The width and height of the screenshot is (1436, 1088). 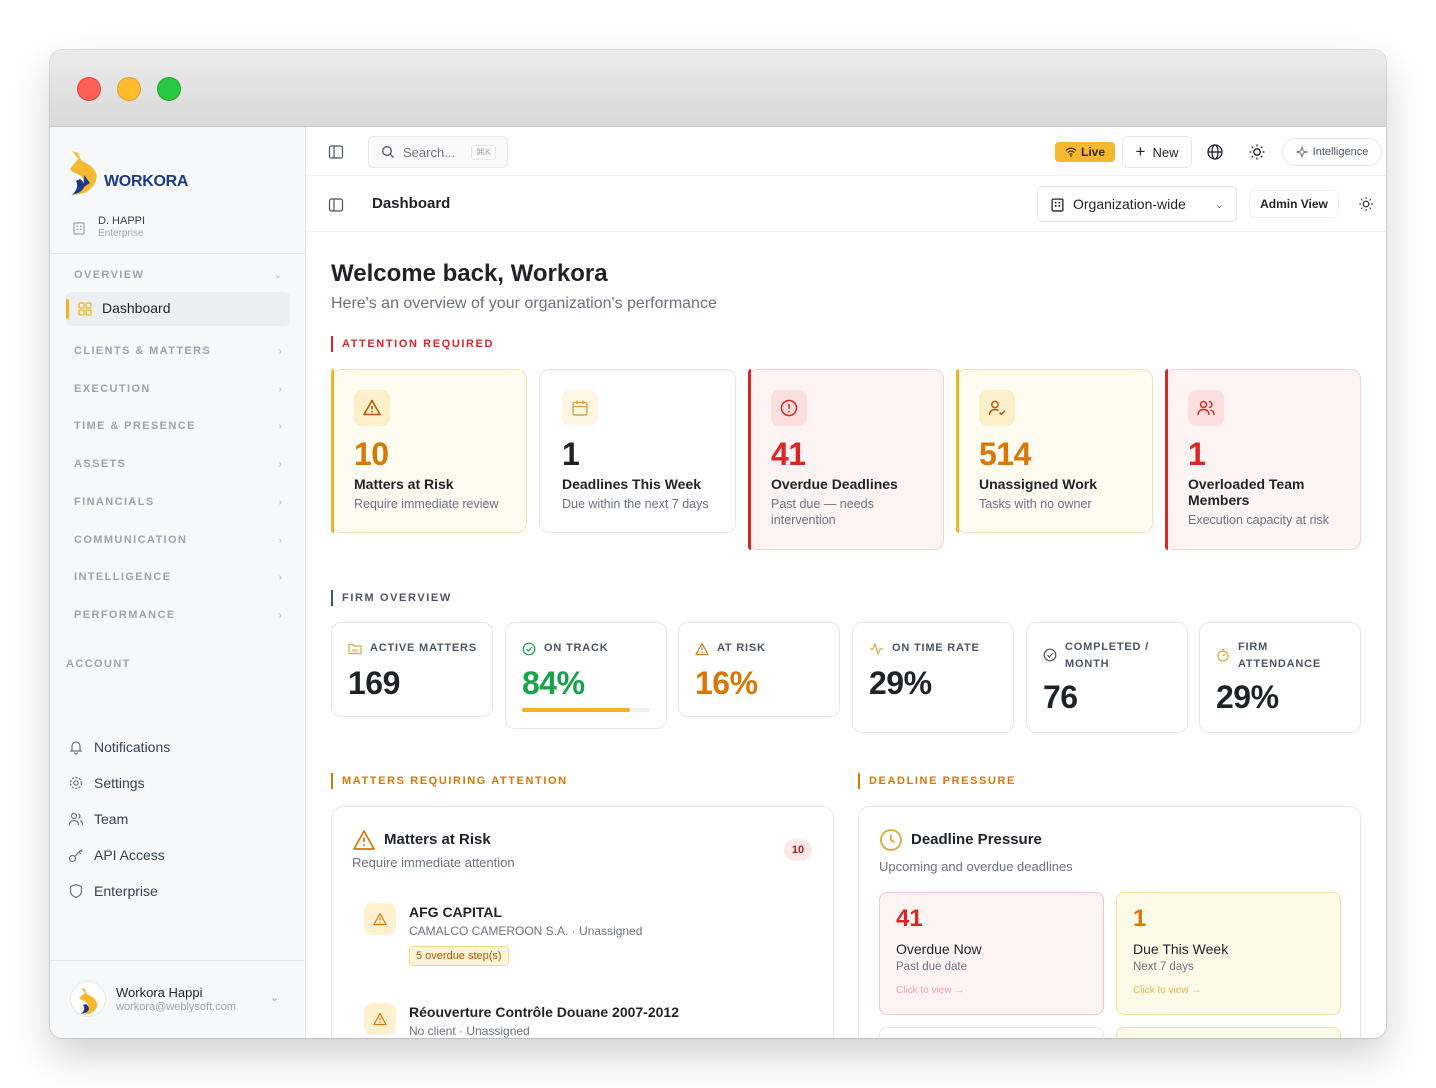 I want to click on sidebar-group-financials: FINANCIALS ›, so click(x=178, y=502).